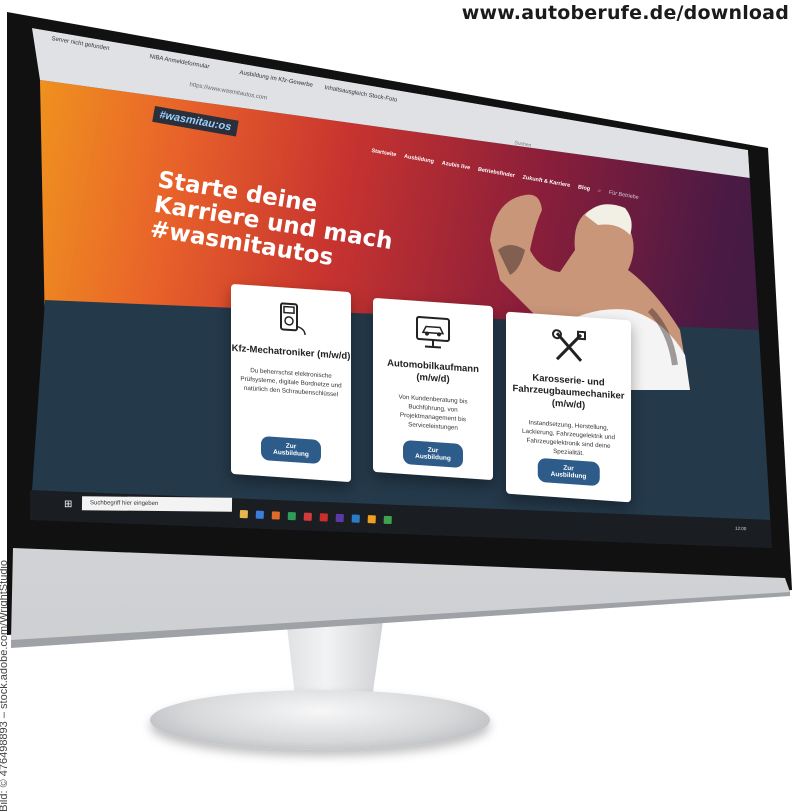 The image size is (795, 812). I want to click on card-title: Automobilkaufmann (m/w/d), so click(433, 371).